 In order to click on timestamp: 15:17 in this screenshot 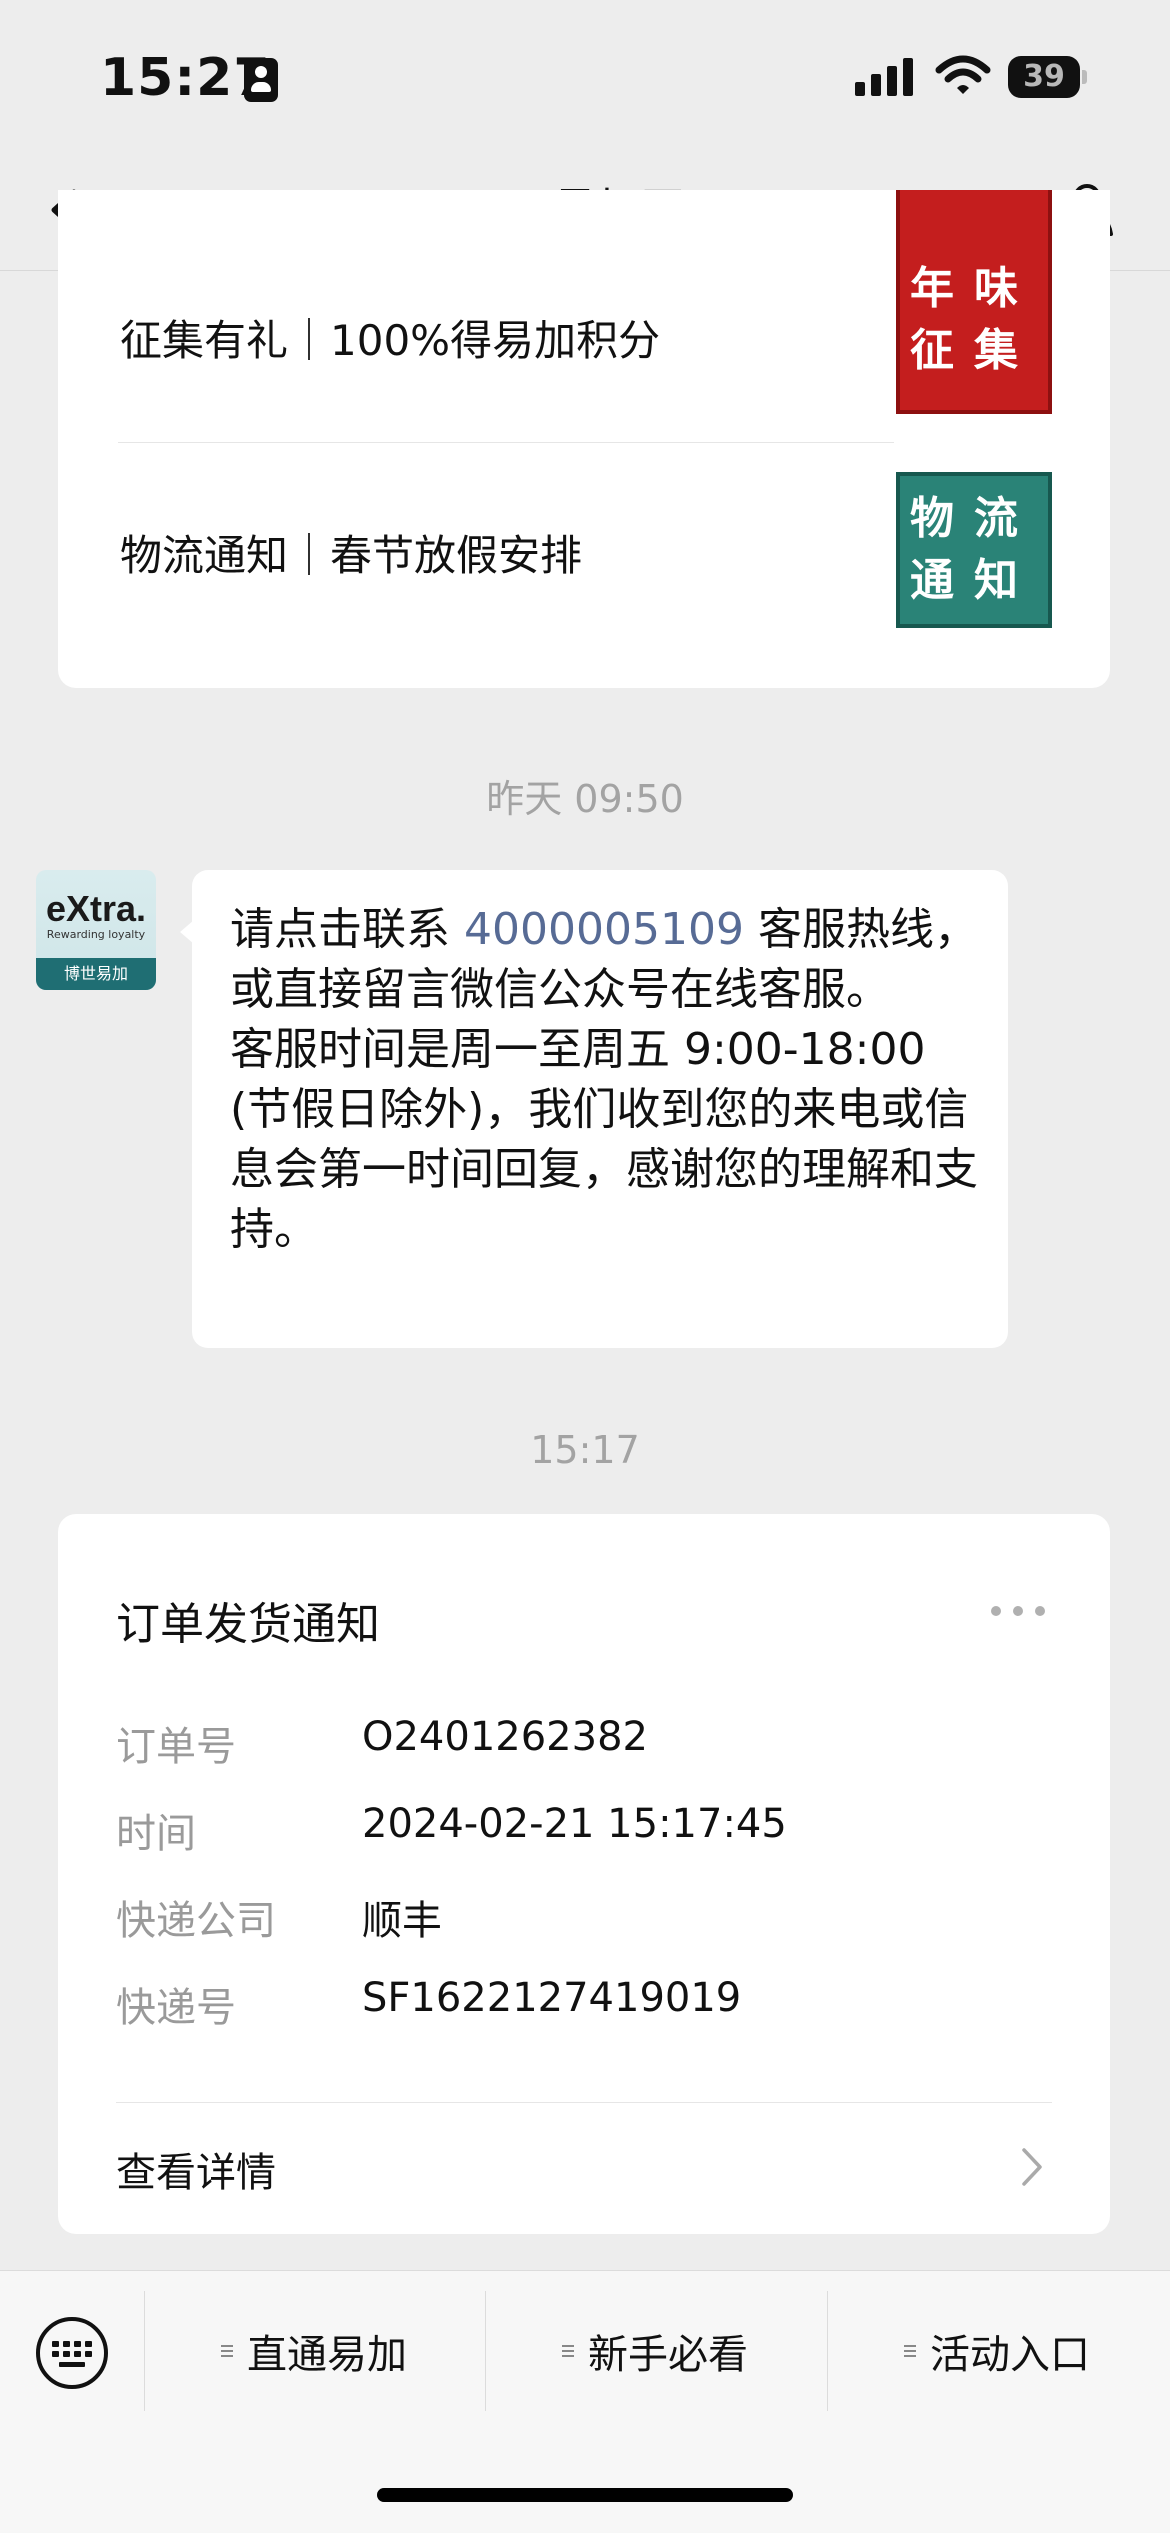, I will do `click(585, 1450)`.